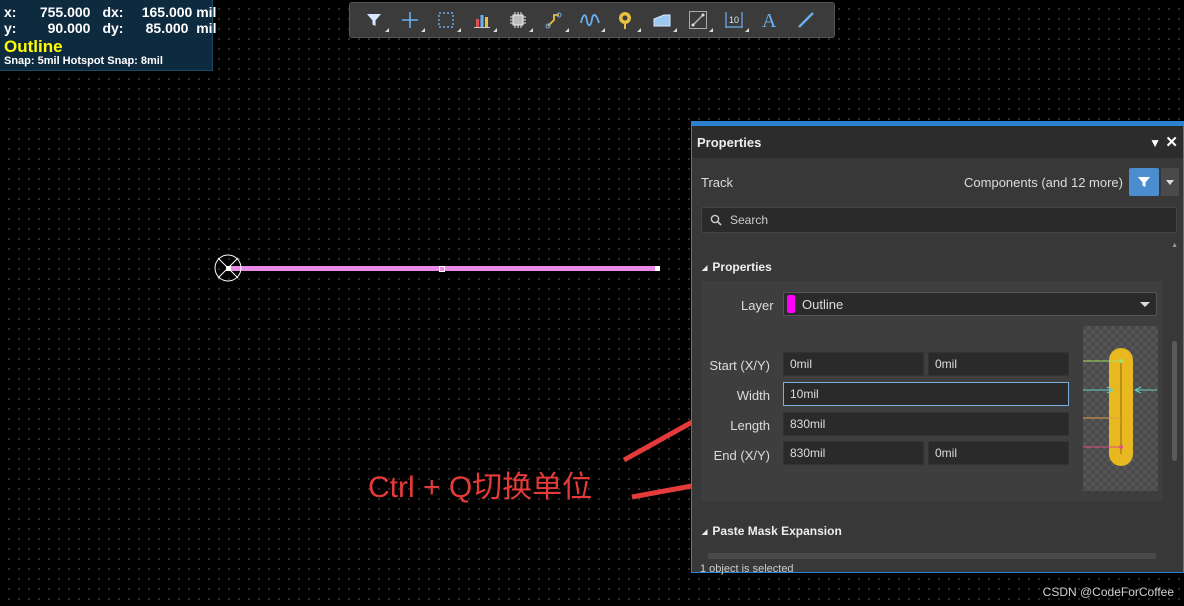 The width and height of the screenshot is (1184, 606). Describe the element at coordinates (1108, 592) in the screenshot. I see `watermark: CSDN @CodeForCoffee` at that location.